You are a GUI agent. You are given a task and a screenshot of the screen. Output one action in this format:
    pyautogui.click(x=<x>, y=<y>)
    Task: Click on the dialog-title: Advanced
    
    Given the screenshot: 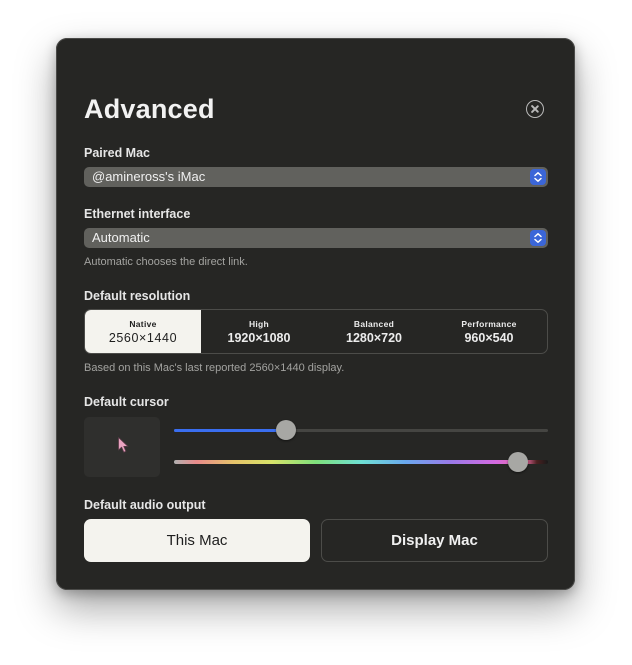 What is the action you would take?
    pyautogui.click(x=149, y=109)
    